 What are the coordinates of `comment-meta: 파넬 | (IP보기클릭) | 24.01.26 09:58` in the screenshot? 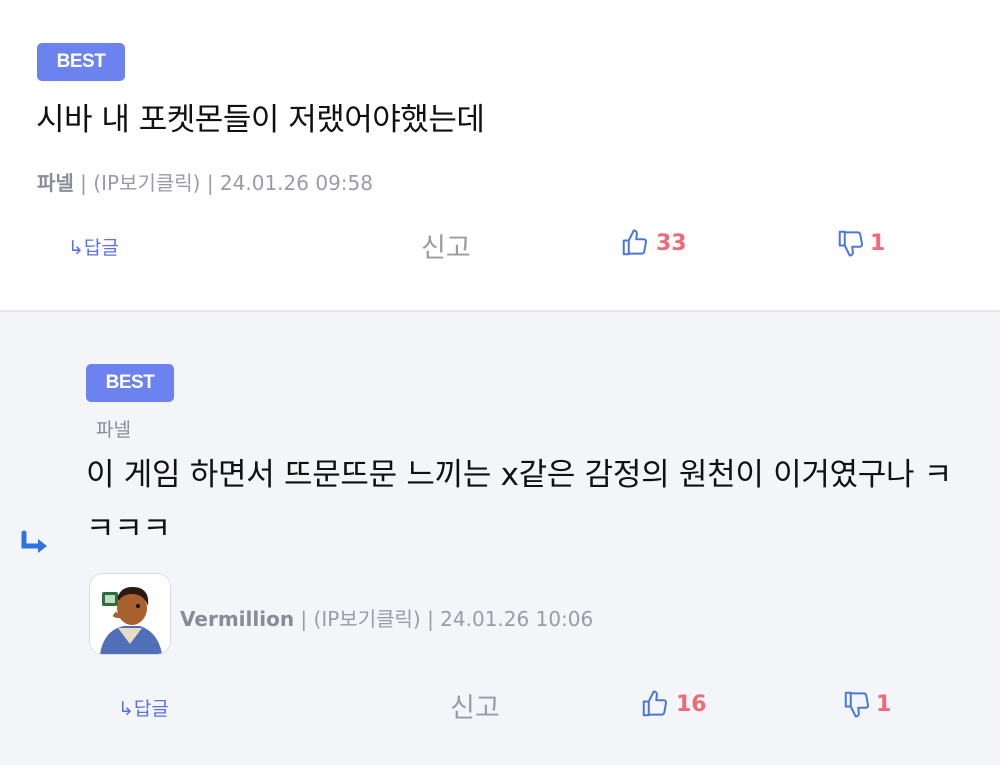 It's located at (205, 181).